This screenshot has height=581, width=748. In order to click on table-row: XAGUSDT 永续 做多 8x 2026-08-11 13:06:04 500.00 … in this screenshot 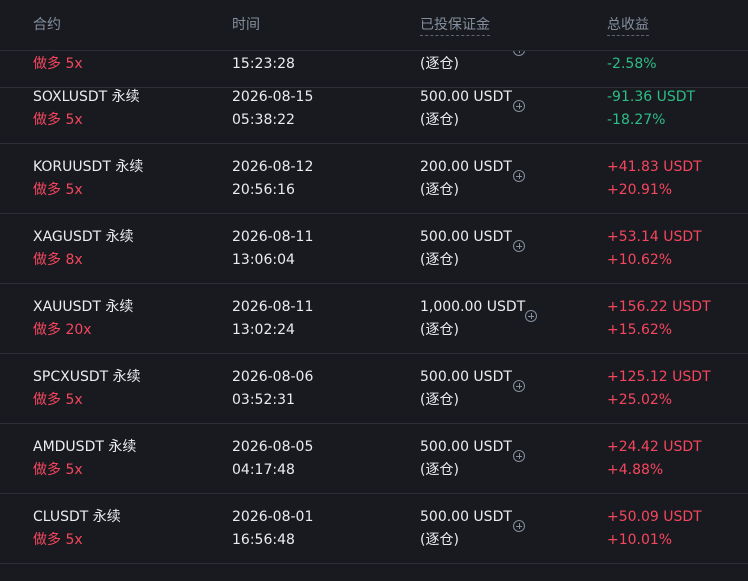, I will do `click(374, 248)`.